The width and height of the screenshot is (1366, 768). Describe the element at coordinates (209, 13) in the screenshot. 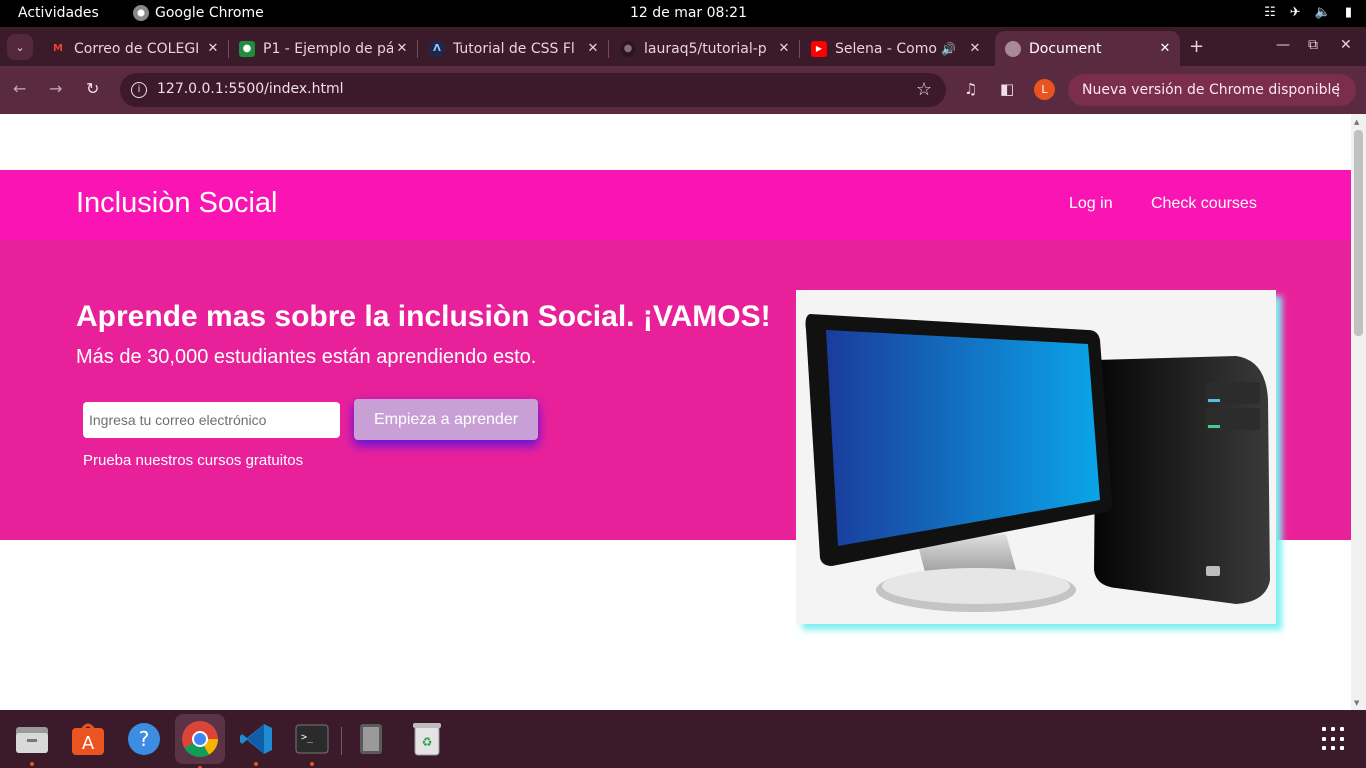

I see `app-menu-label: Google Chrome` at that location.